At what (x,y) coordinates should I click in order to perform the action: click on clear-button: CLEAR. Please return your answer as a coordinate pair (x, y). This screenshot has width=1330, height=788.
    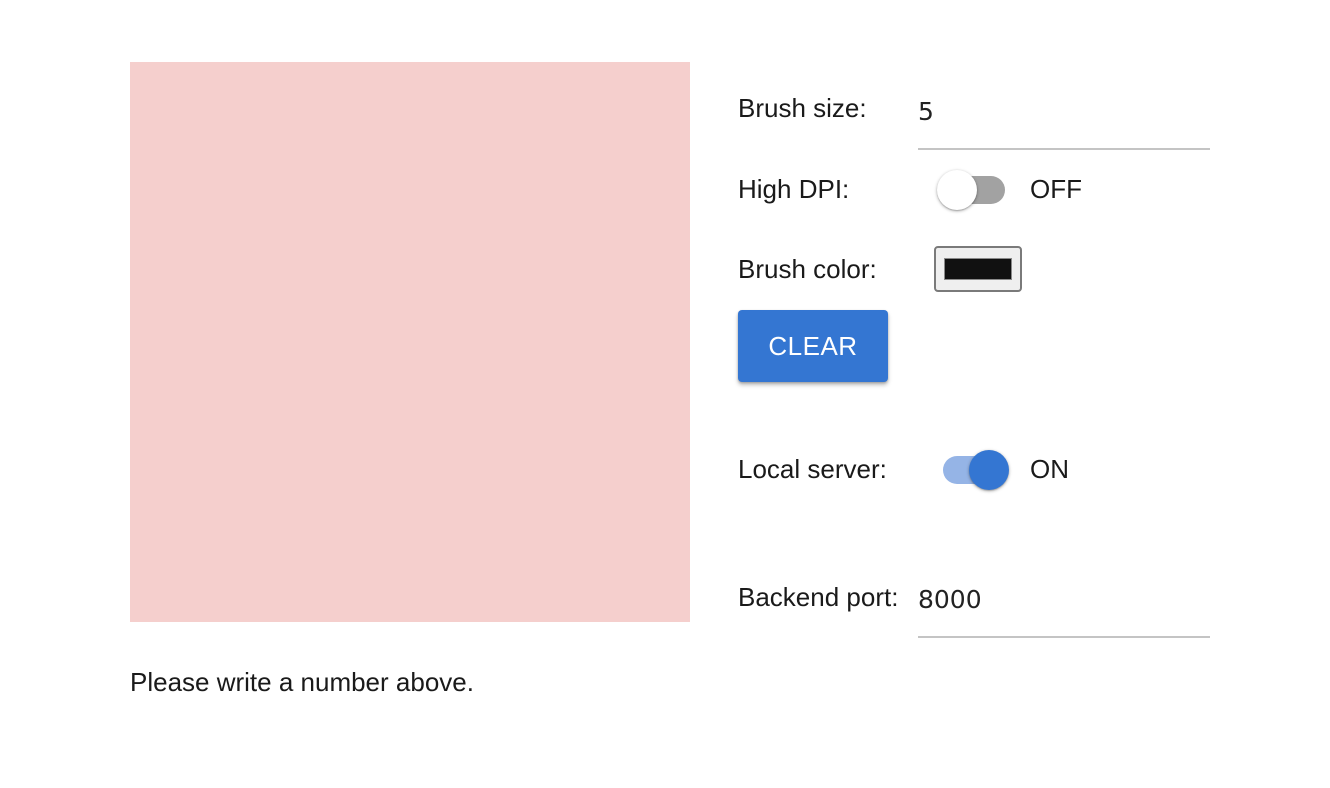
    Looking at the image, I should click on (813, 346).